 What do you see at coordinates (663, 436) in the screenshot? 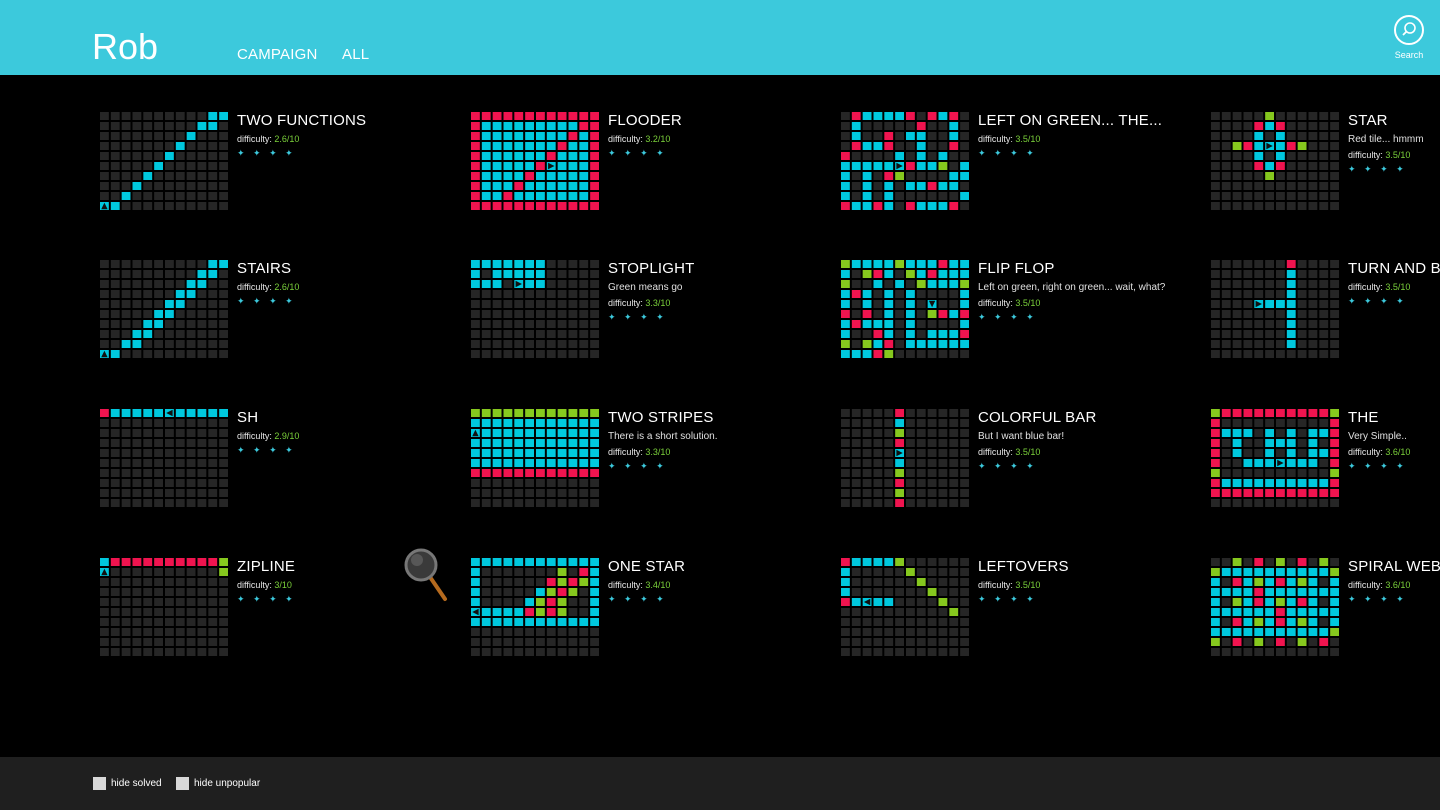
I see `puzzle-description: There is a short solution.` at bounding box center [663, 436].